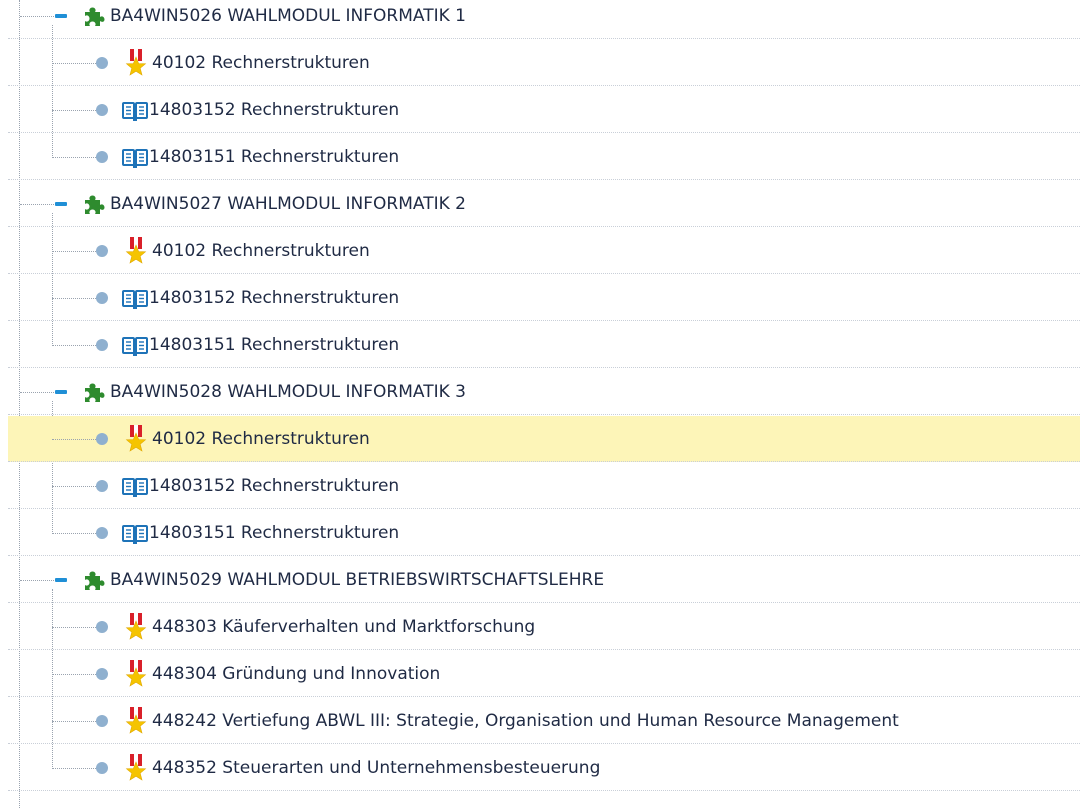  I want to click on group-label: BA4WIN5026 WAHLMODUL INFORMATIK 1, so click(288, 19).